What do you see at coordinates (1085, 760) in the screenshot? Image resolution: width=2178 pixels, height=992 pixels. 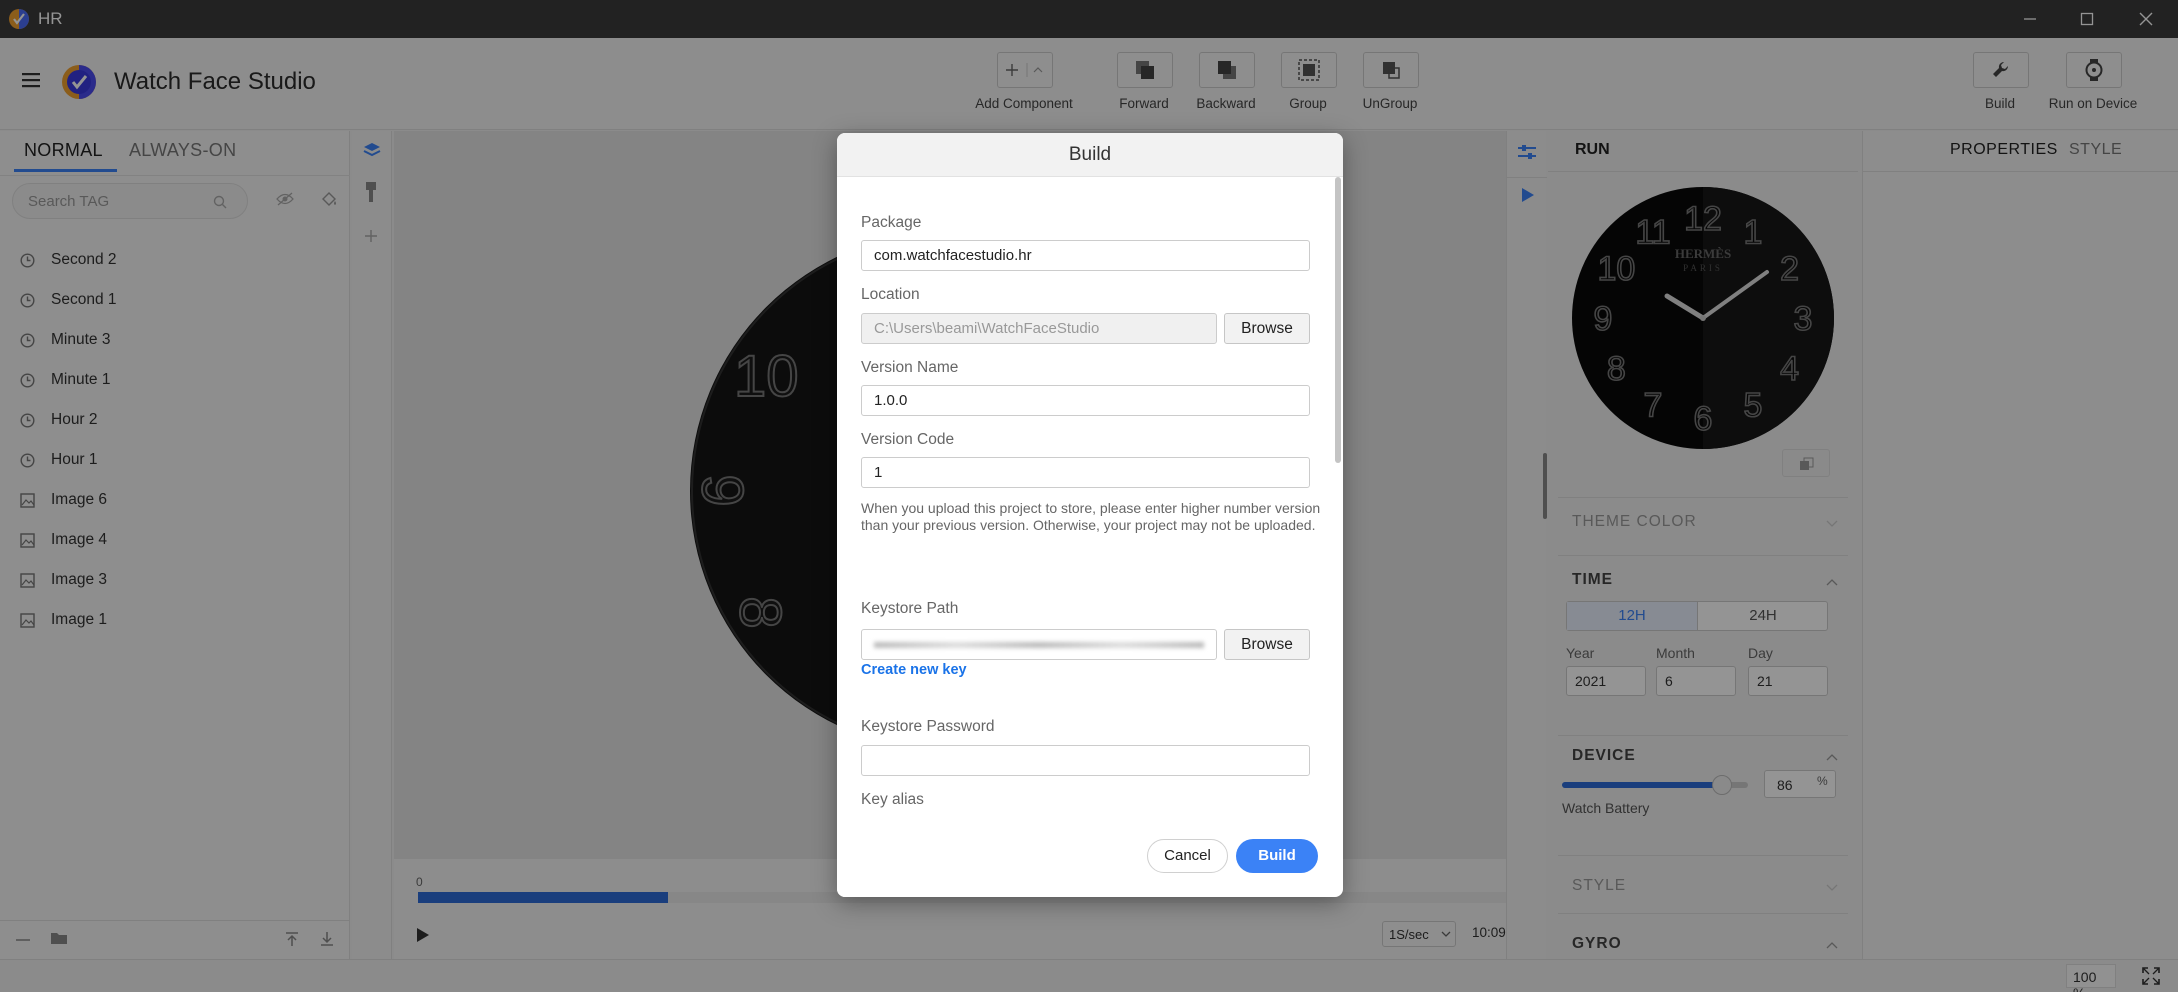 I see `keystore-password-input` at bounding box center [1085, 760].